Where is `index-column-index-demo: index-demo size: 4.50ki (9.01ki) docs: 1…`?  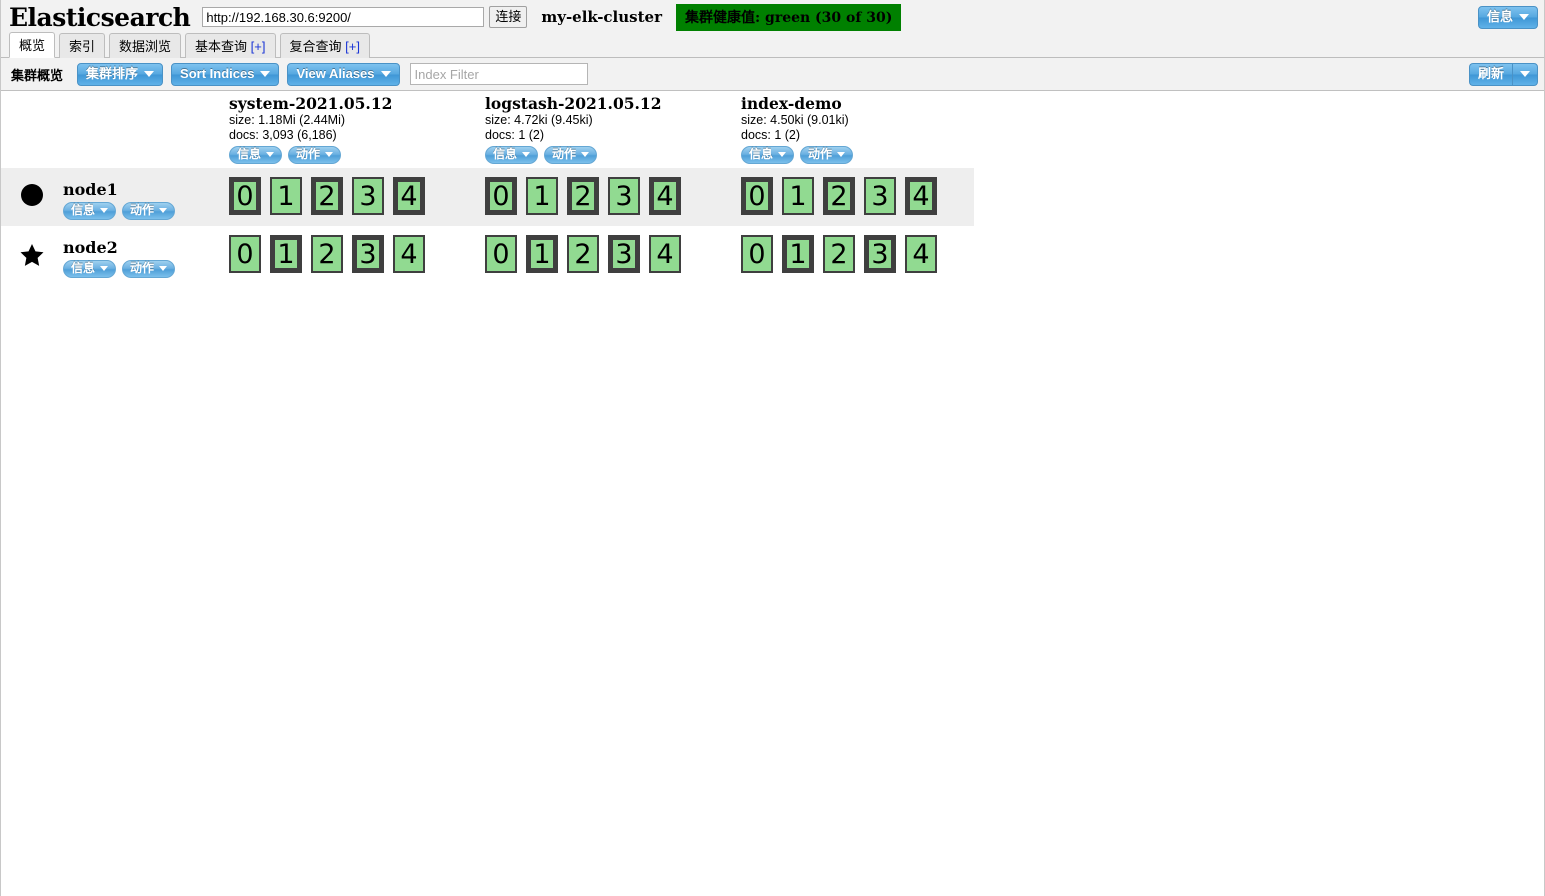
index-column-index-demo: index-demo size: 4.50ki (9.01ki) docs: 1… is located at coordinates (869, 131).